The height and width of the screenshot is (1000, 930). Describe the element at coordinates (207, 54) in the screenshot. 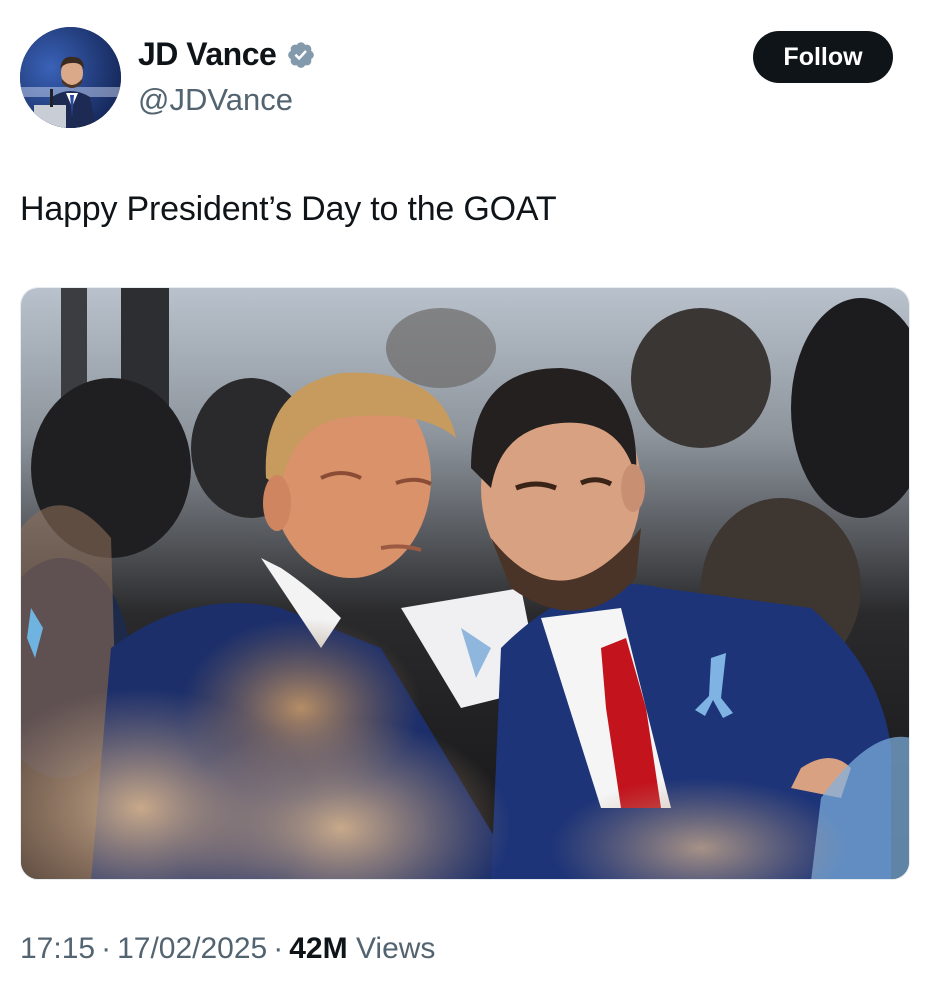

I see `author-display-name: JD Vance` at that location.